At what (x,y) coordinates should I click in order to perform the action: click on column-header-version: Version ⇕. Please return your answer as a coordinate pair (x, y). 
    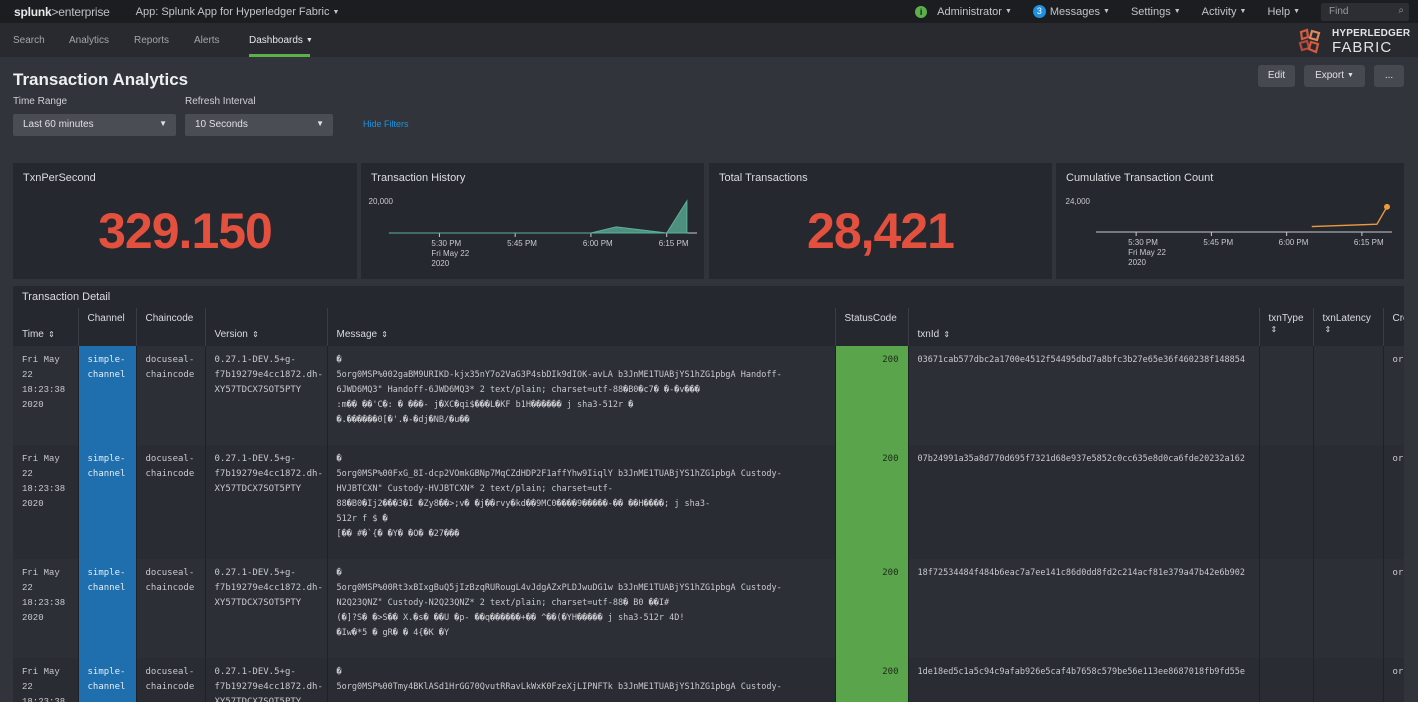
    Looking at the image, I should click on (266, 327).